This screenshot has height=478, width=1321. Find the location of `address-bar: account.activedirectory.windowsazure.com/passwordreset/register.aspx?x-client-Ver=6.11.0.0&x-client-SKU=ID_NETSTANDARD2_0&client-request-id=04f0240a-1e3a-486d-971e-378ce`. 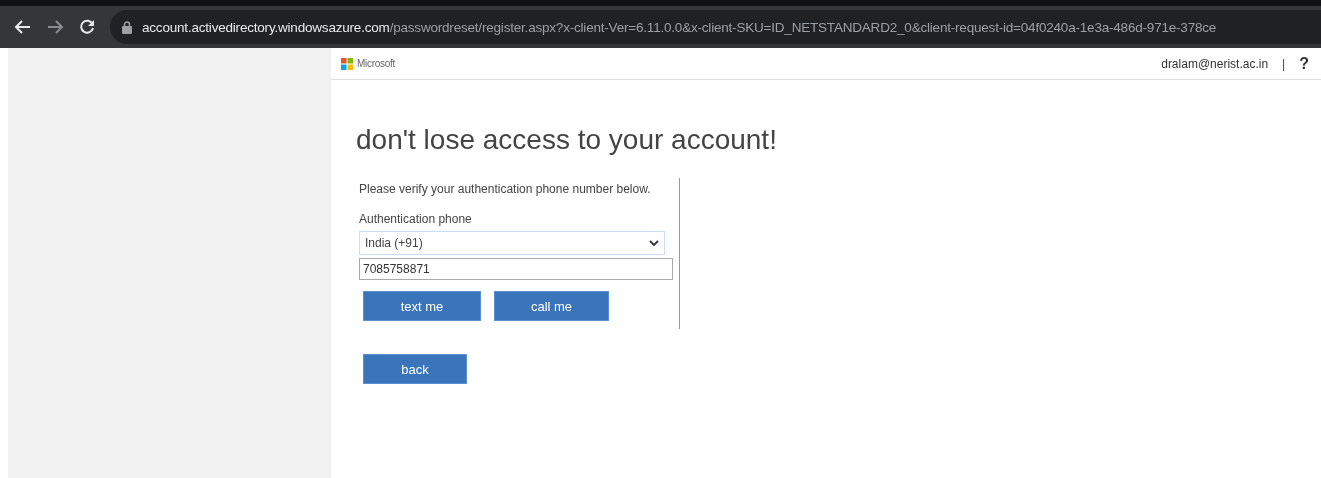

address-bar: account.activedirectory.windowsazure.com/passwordreset/register.aspx?x-client-Ver=6.11.0.0&x-client-SKU=ID_NETSTANDARD2_0&client-request-id=04f0240a-1e3a-486d-971e-378ce is located at coordinates (715, 27).